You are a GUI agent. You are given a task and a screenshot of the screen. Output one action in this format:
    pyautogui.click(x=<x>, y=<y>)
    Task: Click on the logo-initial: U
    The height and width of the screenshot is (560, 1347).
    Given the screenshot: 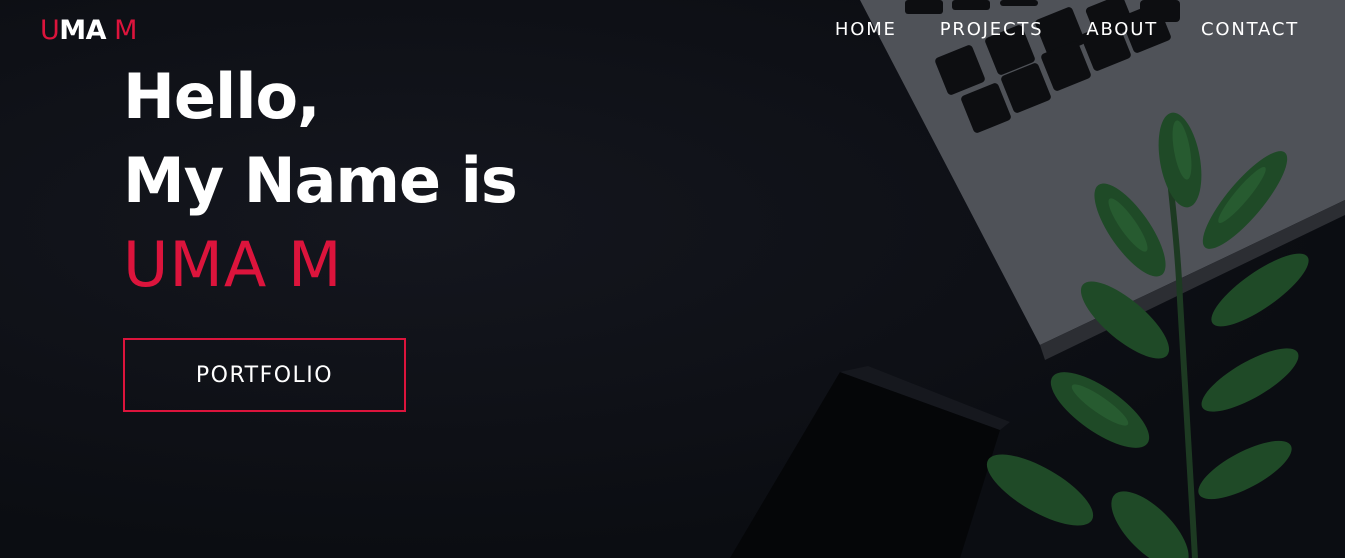 What is the action you would take?
    pyautogui.click(x=50, y=30)
    